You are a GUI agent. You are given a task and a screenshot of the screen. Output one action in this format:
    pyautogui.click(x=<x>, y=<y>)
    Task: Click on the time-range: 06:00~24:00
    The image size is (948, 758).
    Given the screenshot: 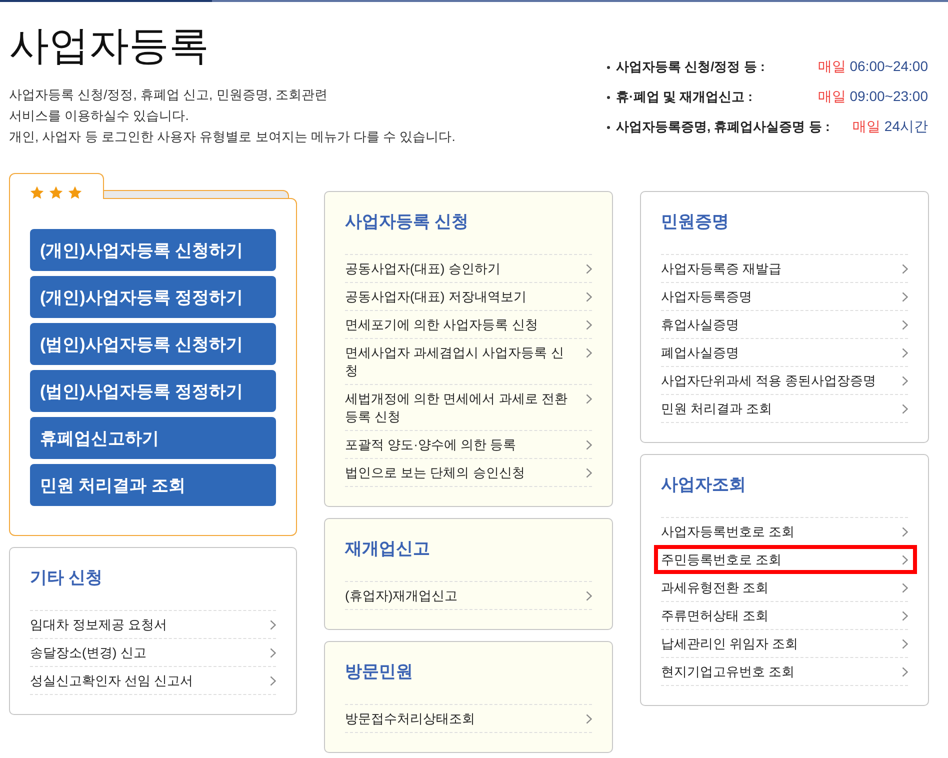 What is the action you would take?
    pyautogui.click(x=889, y=67)
    